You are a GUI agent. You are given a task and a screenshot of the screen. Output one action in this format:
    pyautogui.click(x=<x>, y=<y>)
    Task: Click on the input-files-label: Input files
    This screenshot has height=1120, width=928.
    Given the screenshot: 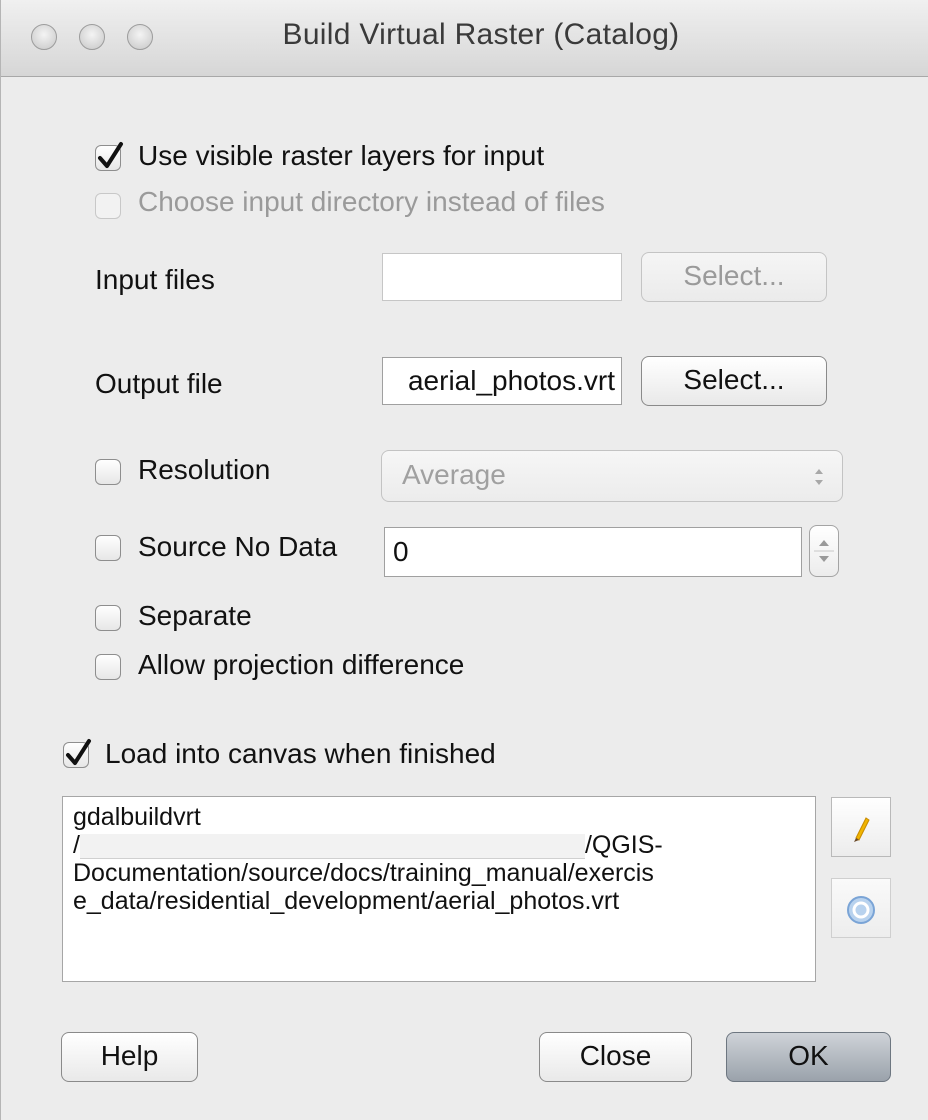 What is the action you would take?
    pyautogui.click(x=155, y=279)
    